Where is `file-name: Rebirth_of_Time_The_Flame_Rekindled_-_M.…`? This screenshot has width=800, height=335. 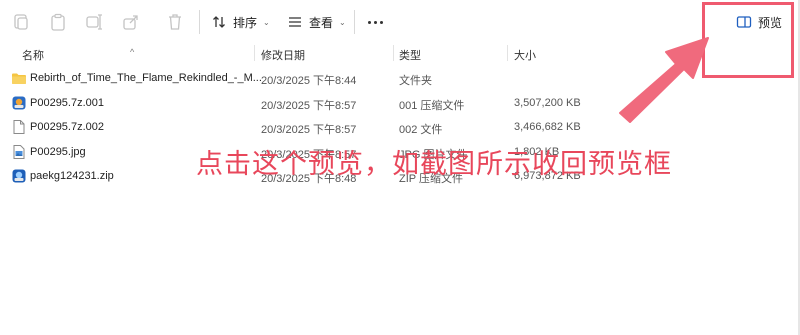
file-name: Rebirth_of_Time_The_Flame_Rekindled_-_M.… is located at coordinates (146, 78).